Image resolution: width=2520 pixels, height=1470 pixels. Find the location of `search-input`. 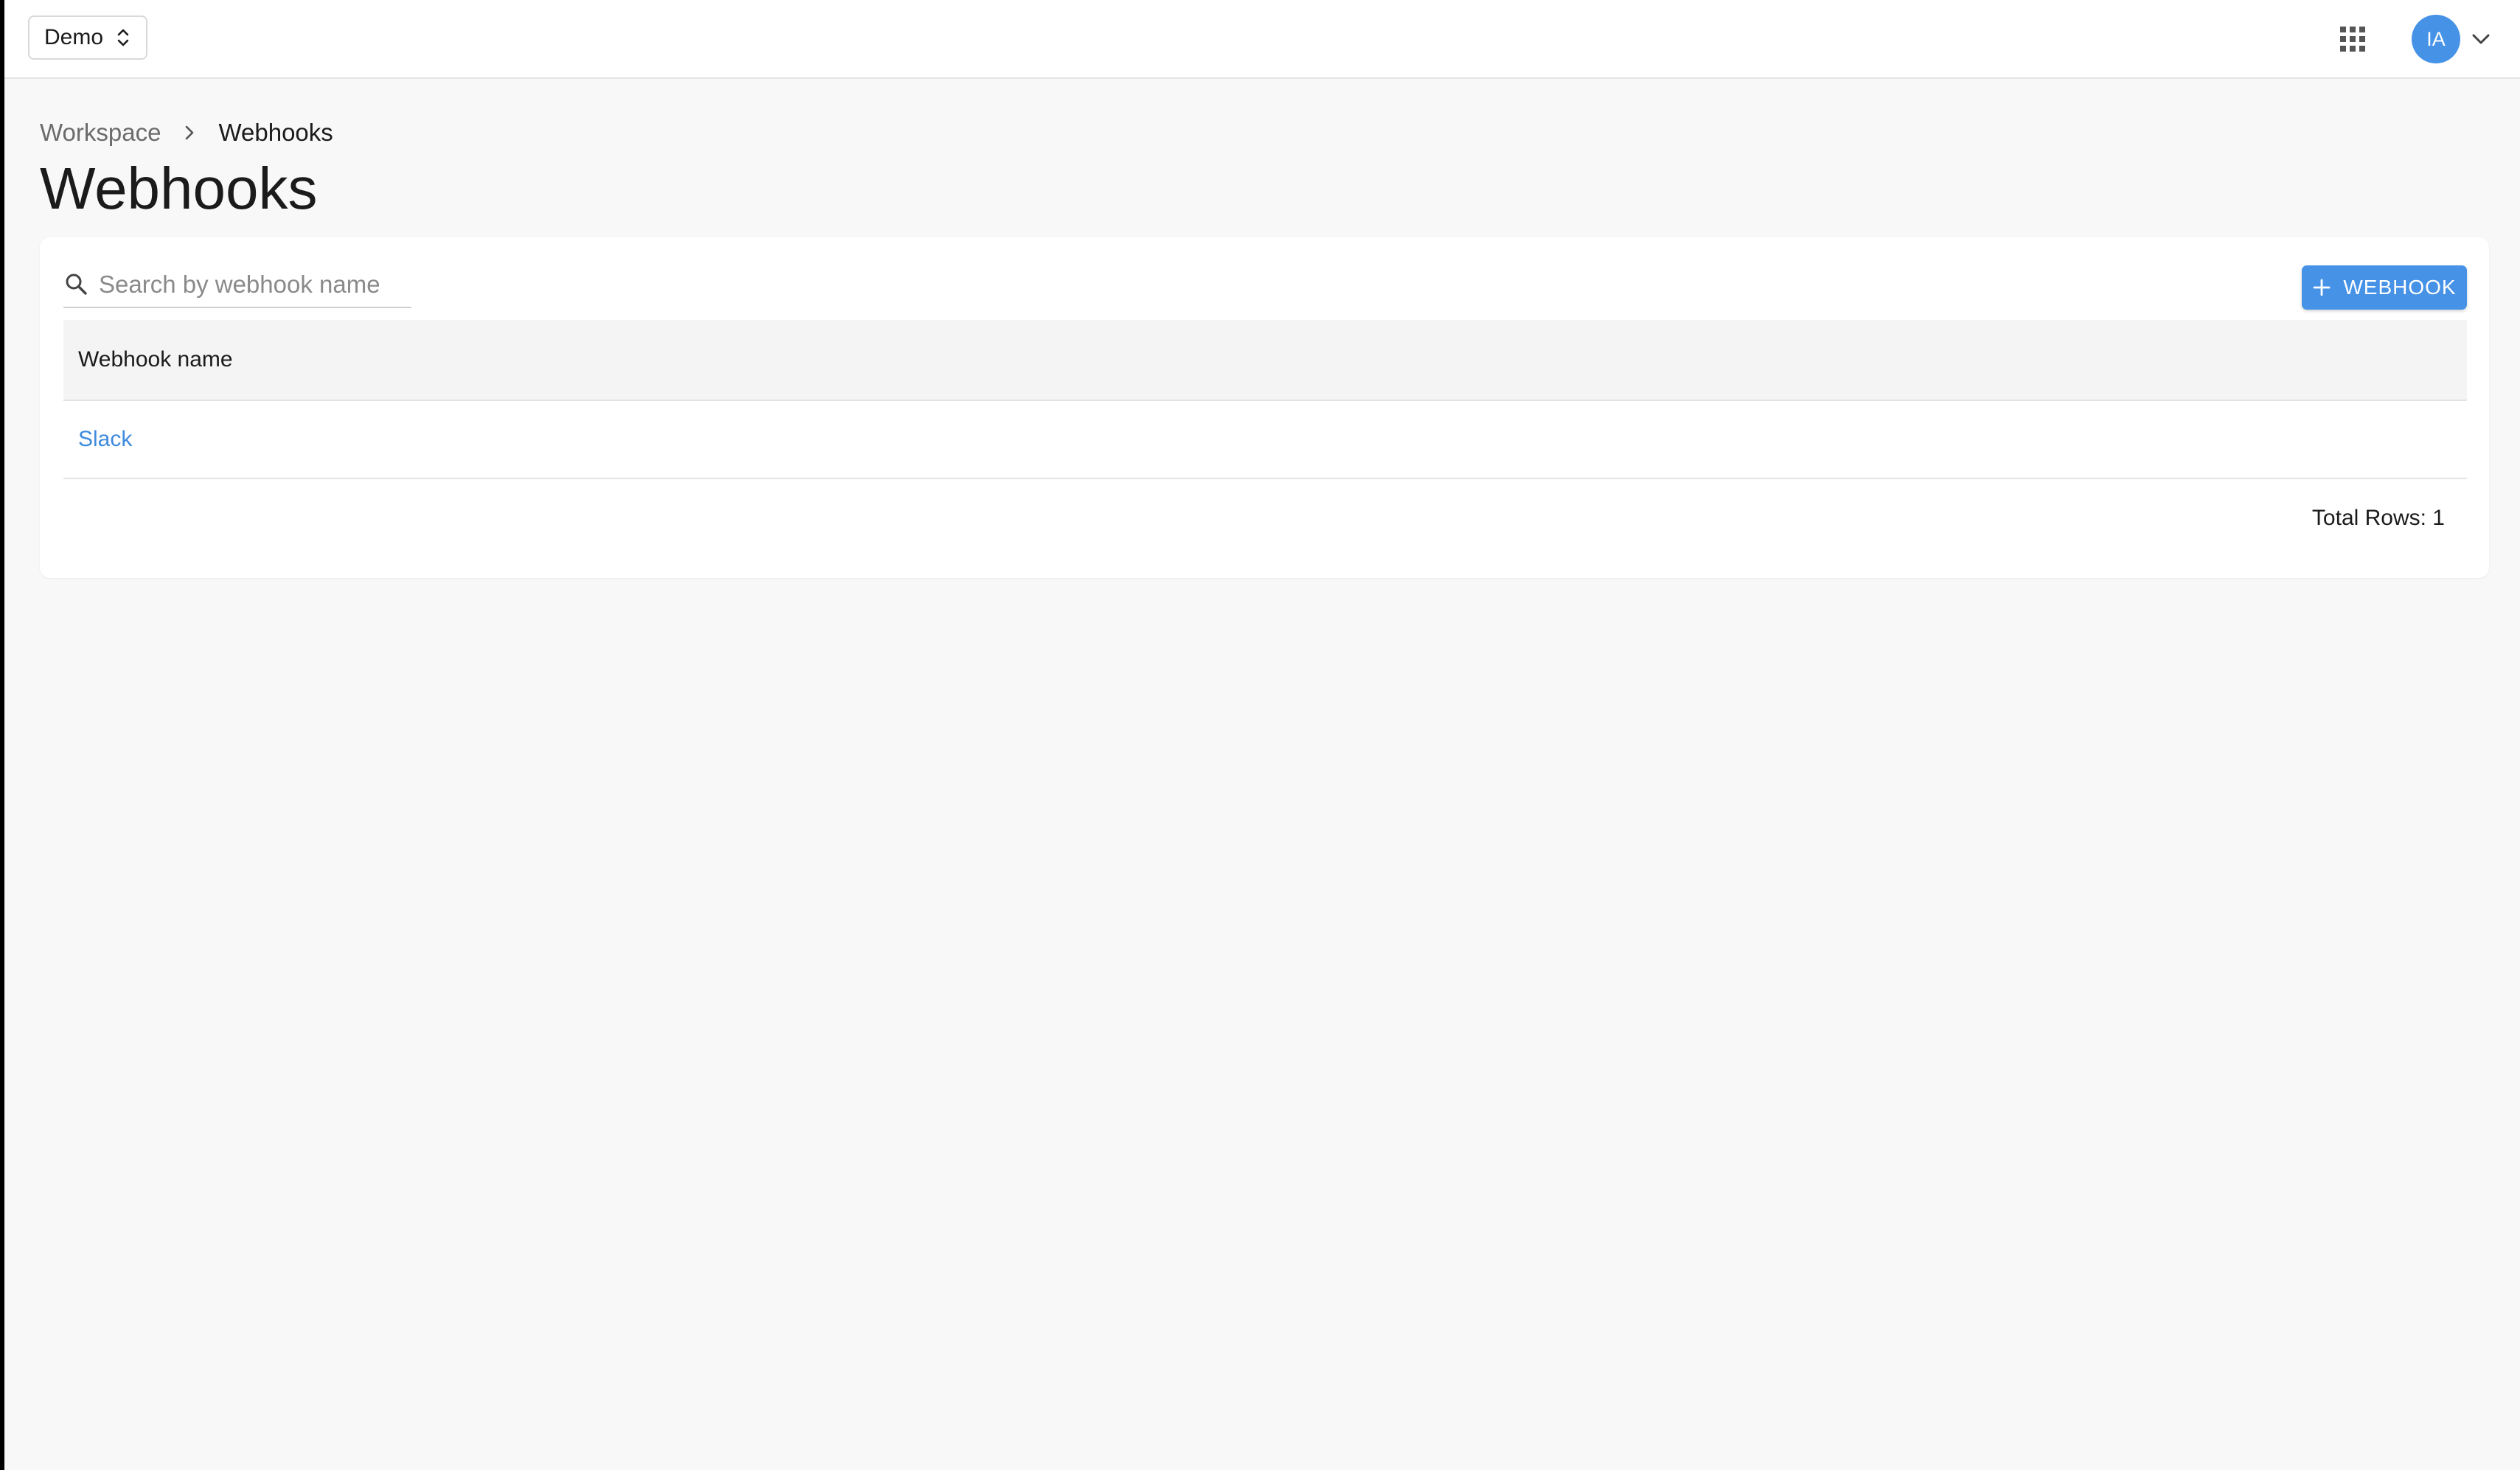

search-input is located at coordinates (239, 285).